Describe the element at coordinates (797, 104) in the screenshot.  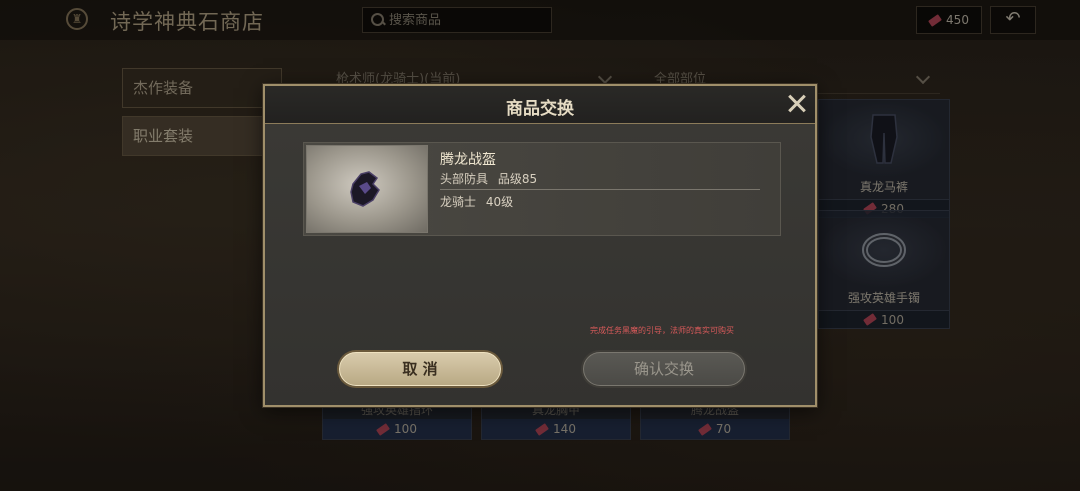
I see `close-icon` at that location.